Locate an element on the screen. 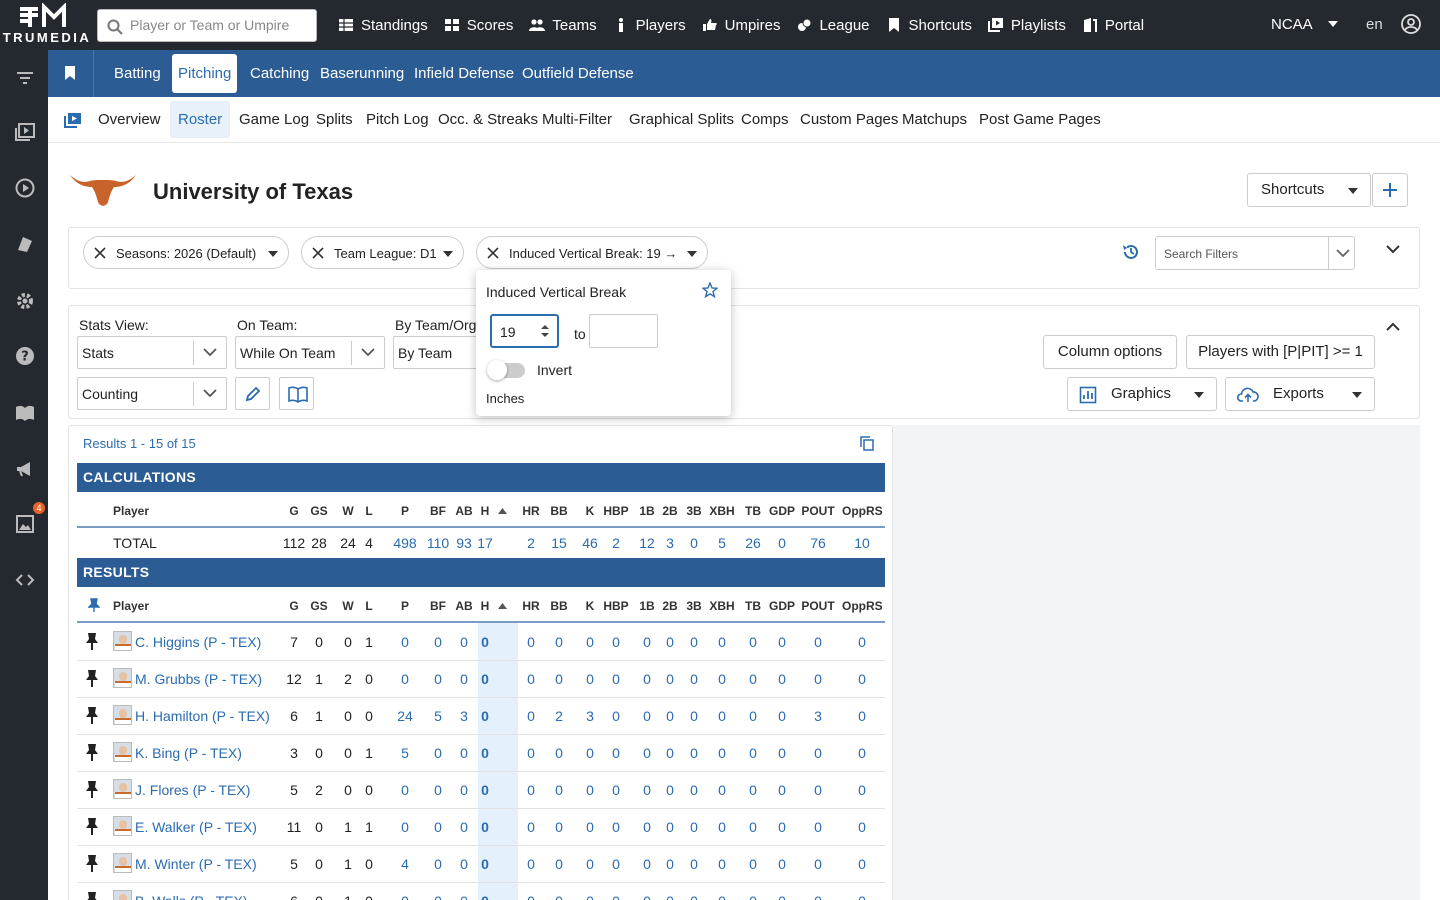  player-link: M. Winter (P - TEX) is located at coordinates (196, 864).